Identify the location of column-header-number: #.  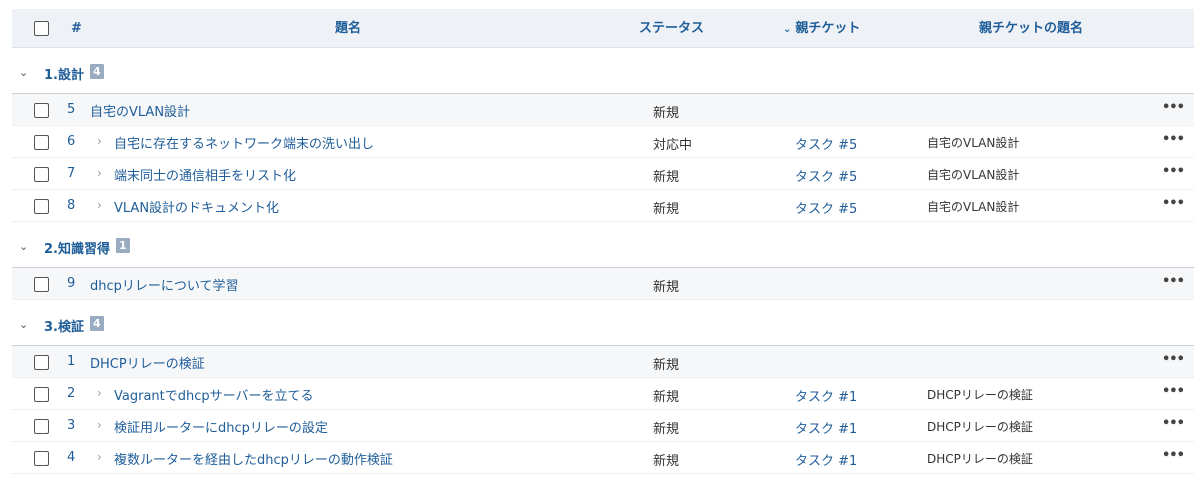
(76, 28).